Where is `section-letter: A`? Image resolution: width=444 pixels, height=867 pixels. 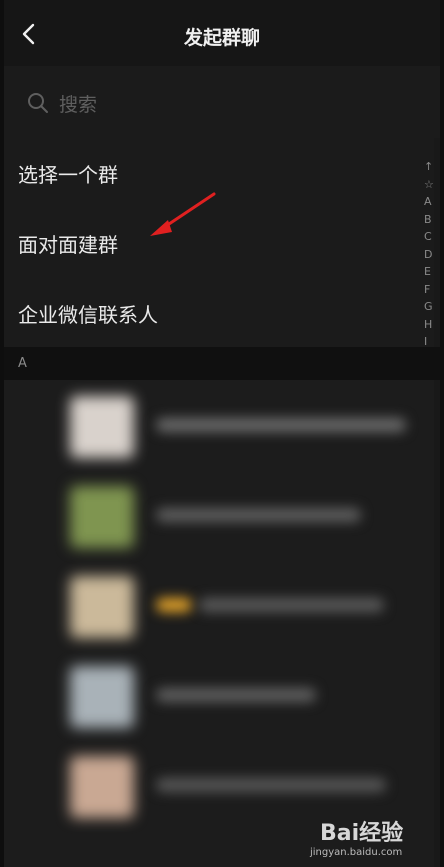
section-letter: A is located at coordinates (22, 363).